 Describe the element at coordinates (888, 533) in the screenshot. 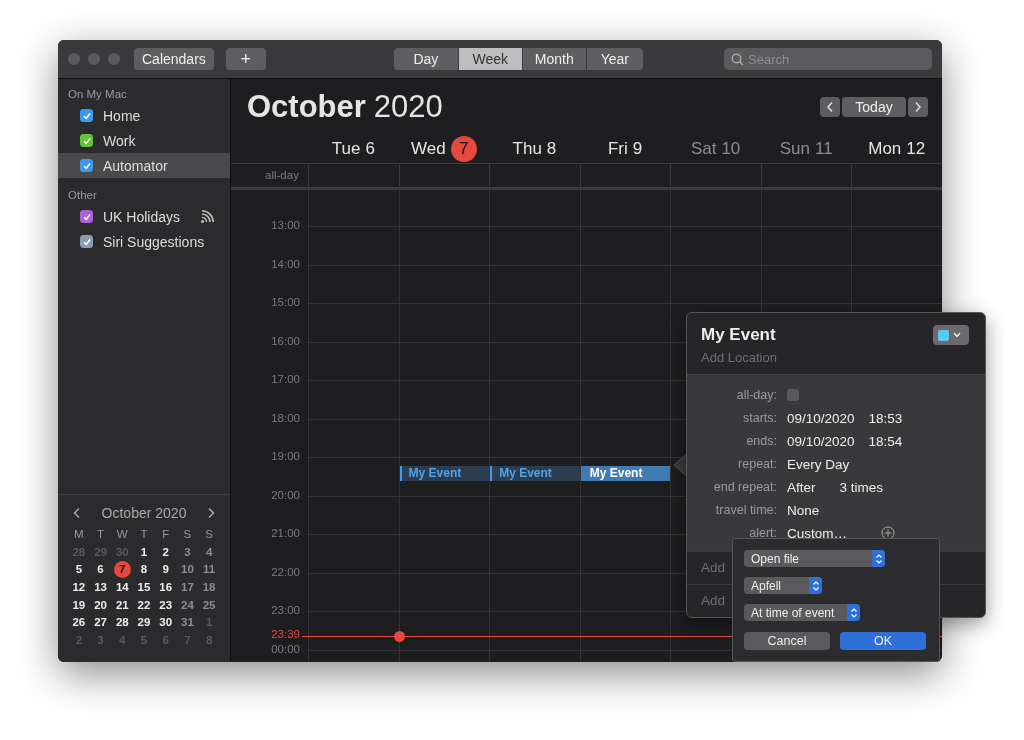

I see `add-alert-icon` at that location.